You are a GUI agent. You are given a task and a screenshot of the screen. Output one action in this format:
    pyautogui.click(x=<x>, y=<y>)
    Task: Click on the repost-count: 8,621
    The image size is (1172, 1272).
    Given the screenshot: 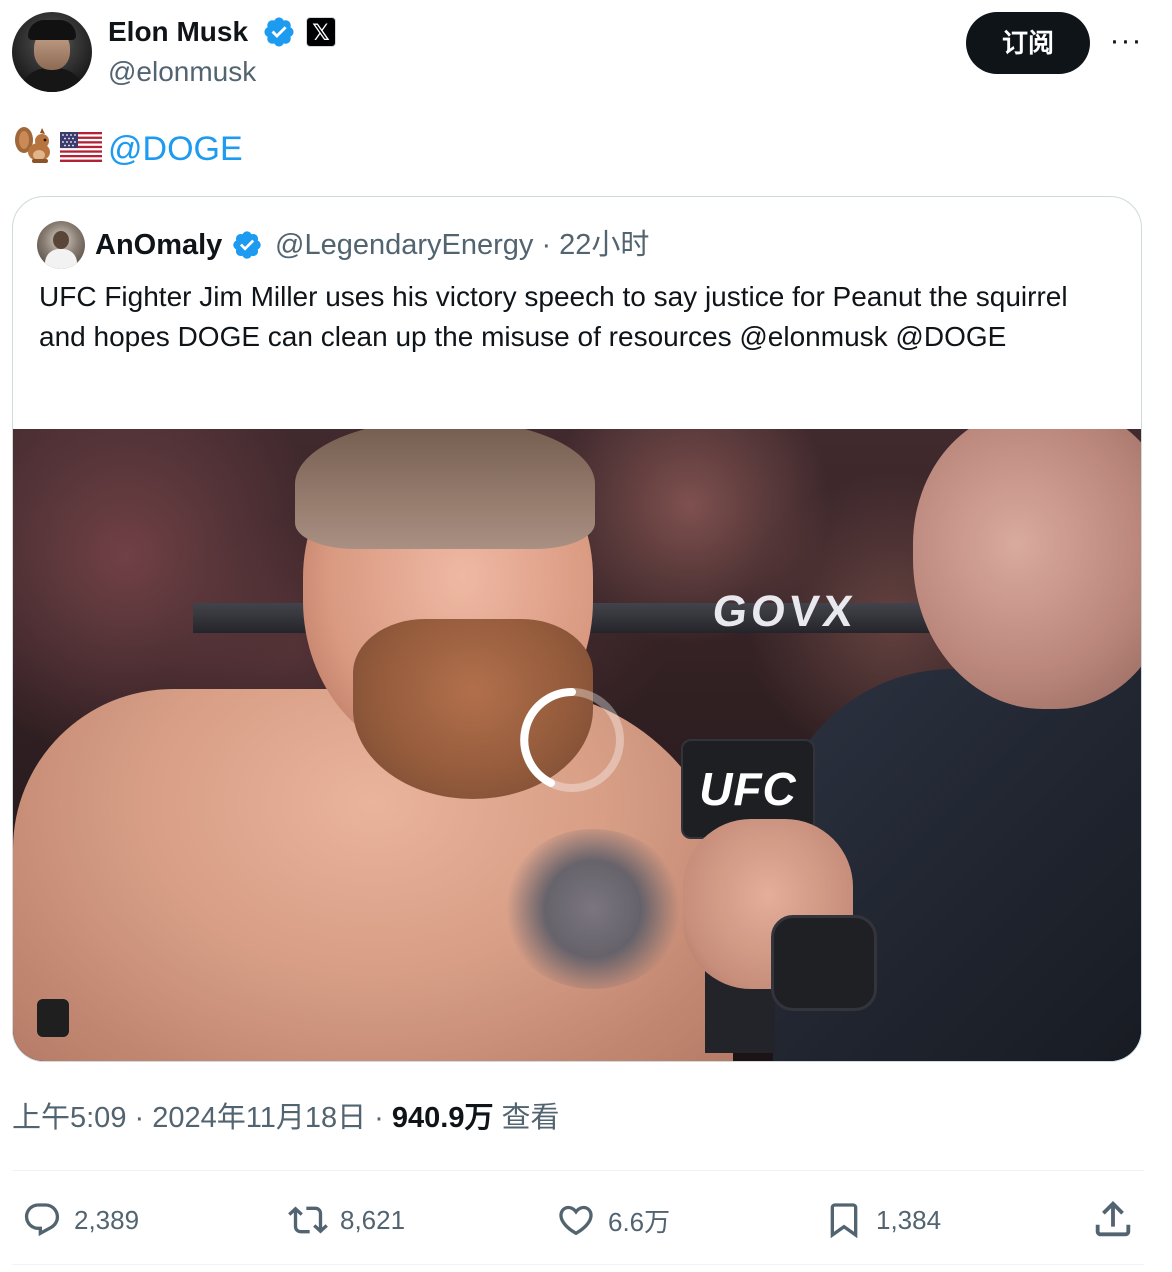 What is the action you would take?
    pyautogui.click(x=373, y=1219)
    